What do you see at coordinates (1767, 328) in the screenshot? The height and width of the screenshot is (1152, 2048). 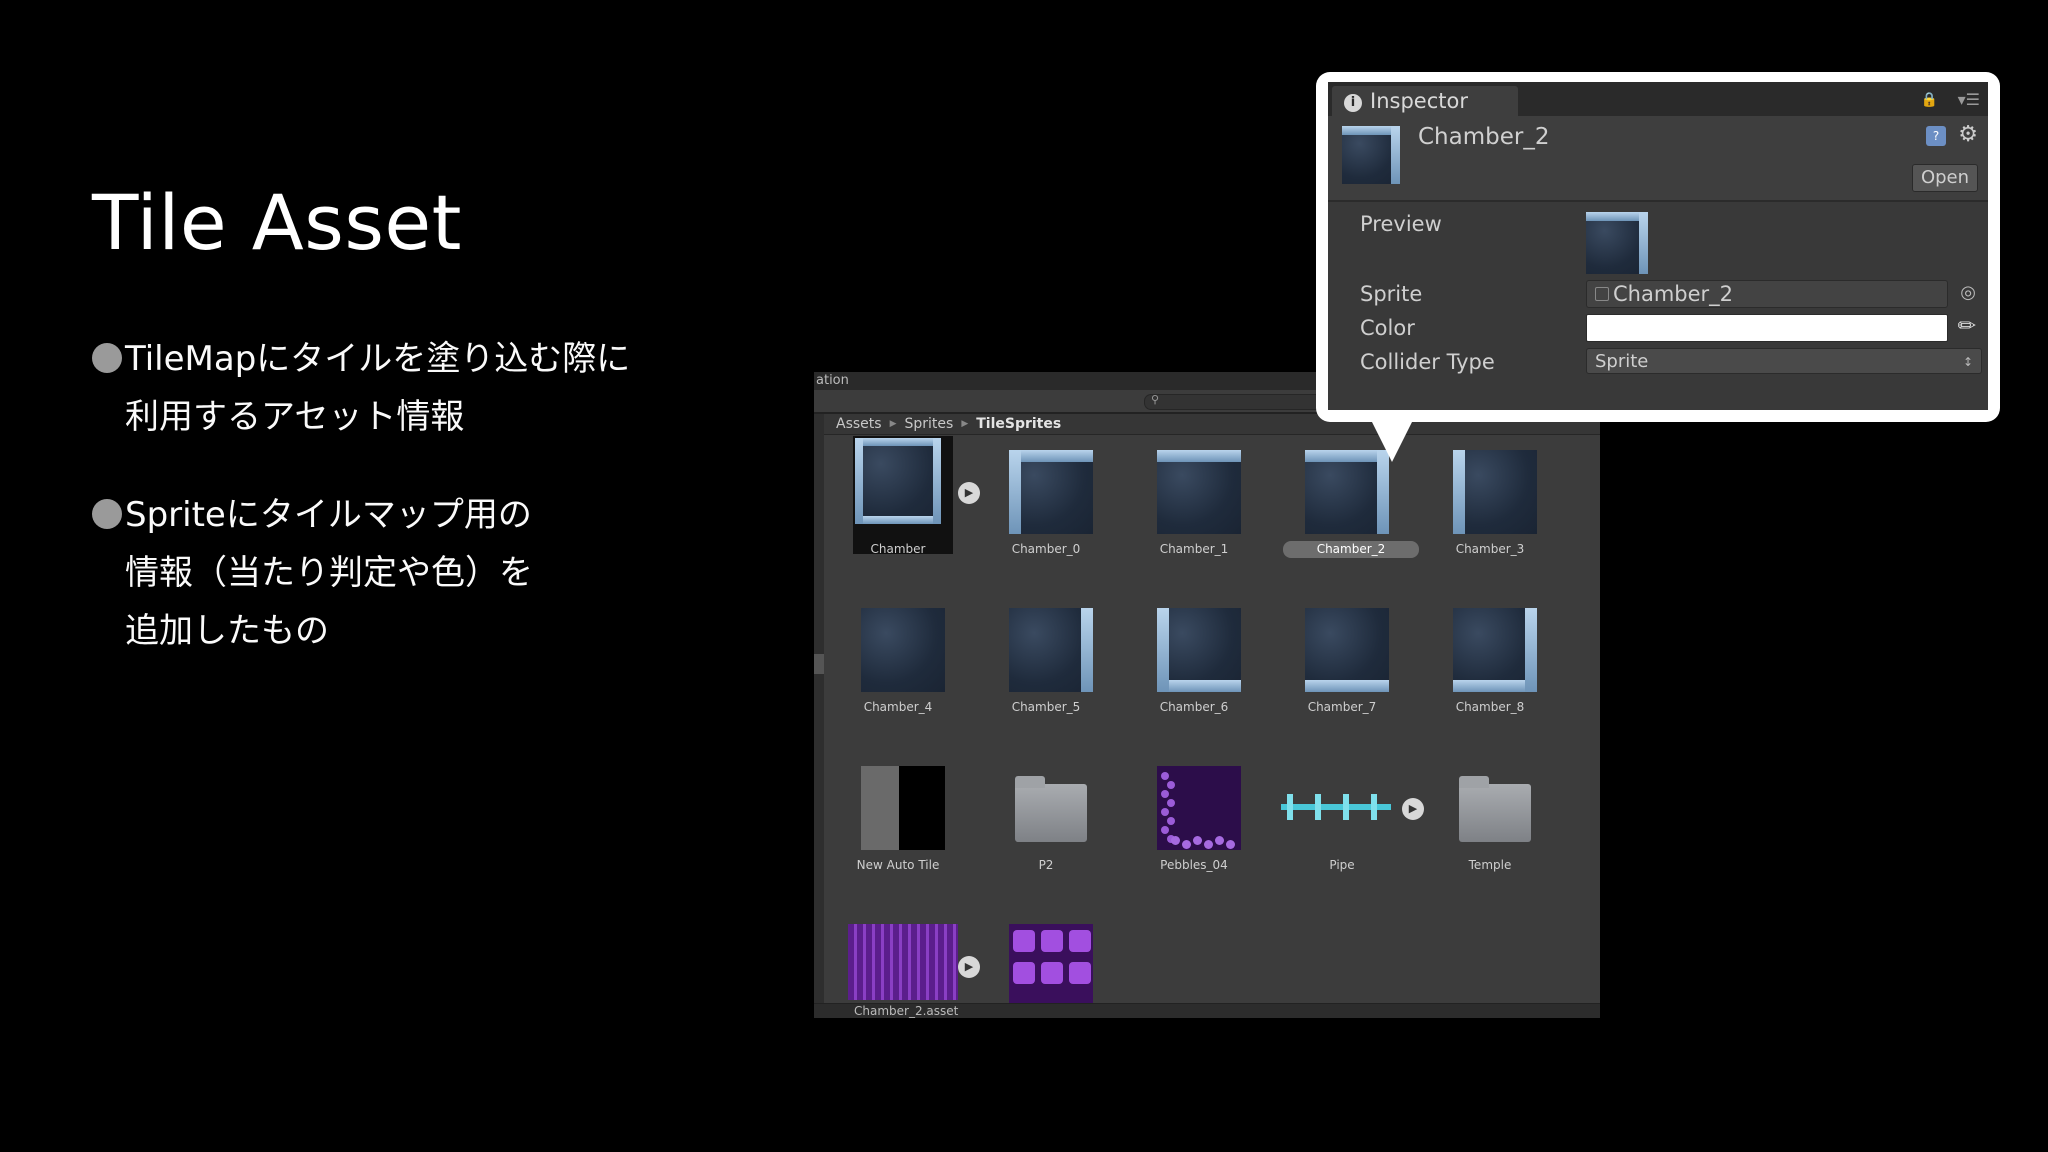 I see `color-field` at bounding box center [1767, 328].